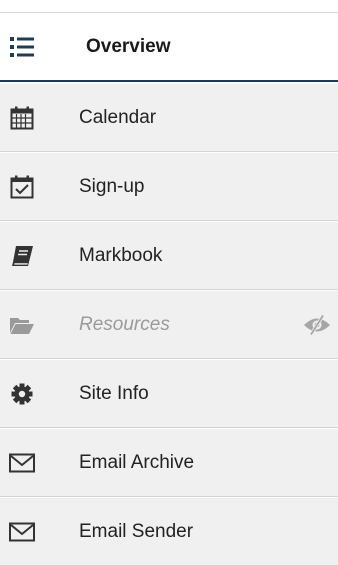 The height and width of the screenshot is (566, 338). What do you see at coordinates (22, 187) in the screenshot?
I see `calendar-check-icon` at bounding box center [22, 187].